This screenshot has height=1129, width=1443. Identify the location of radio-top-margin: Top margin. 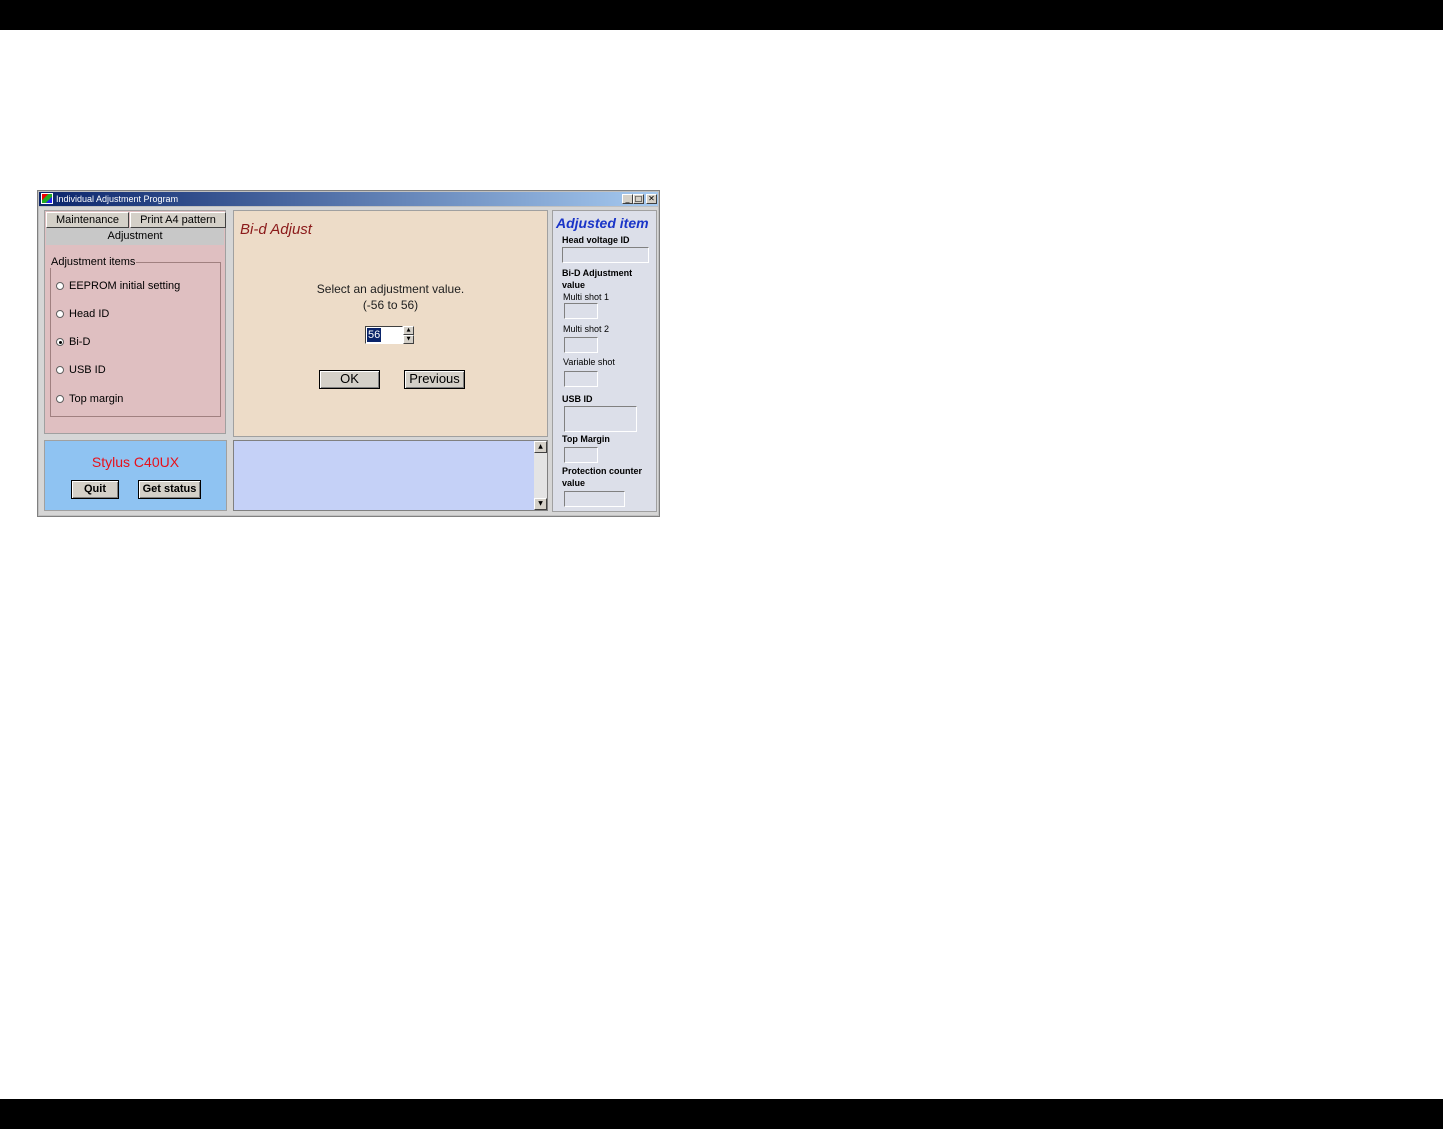
(89, 399).